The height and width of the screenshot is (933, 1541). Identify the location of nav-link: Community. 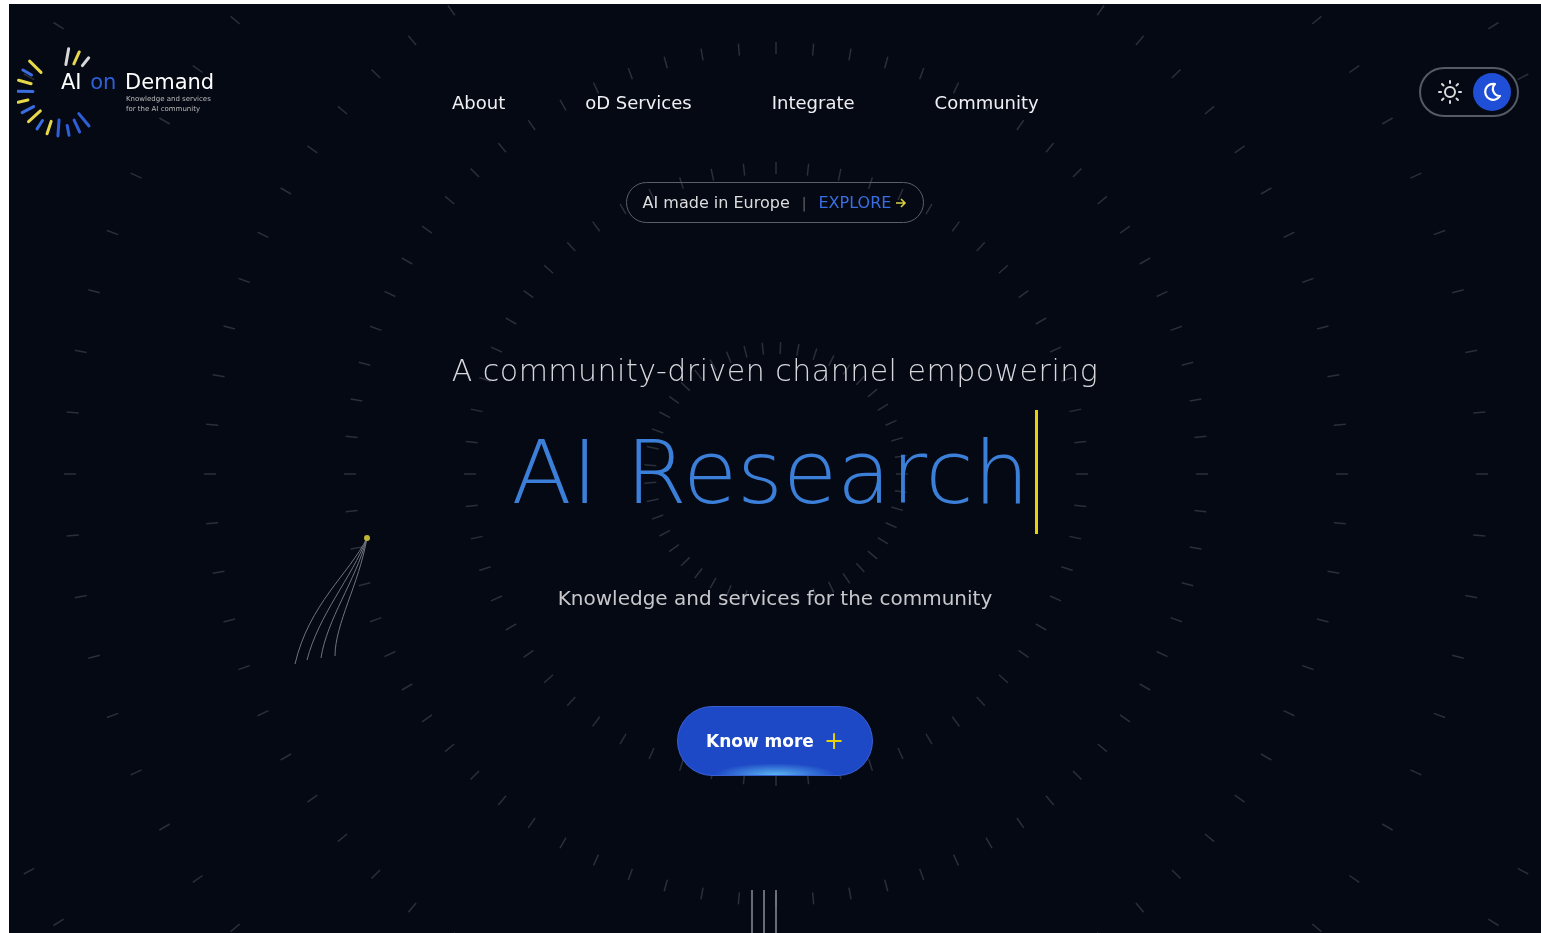
(986, 102).